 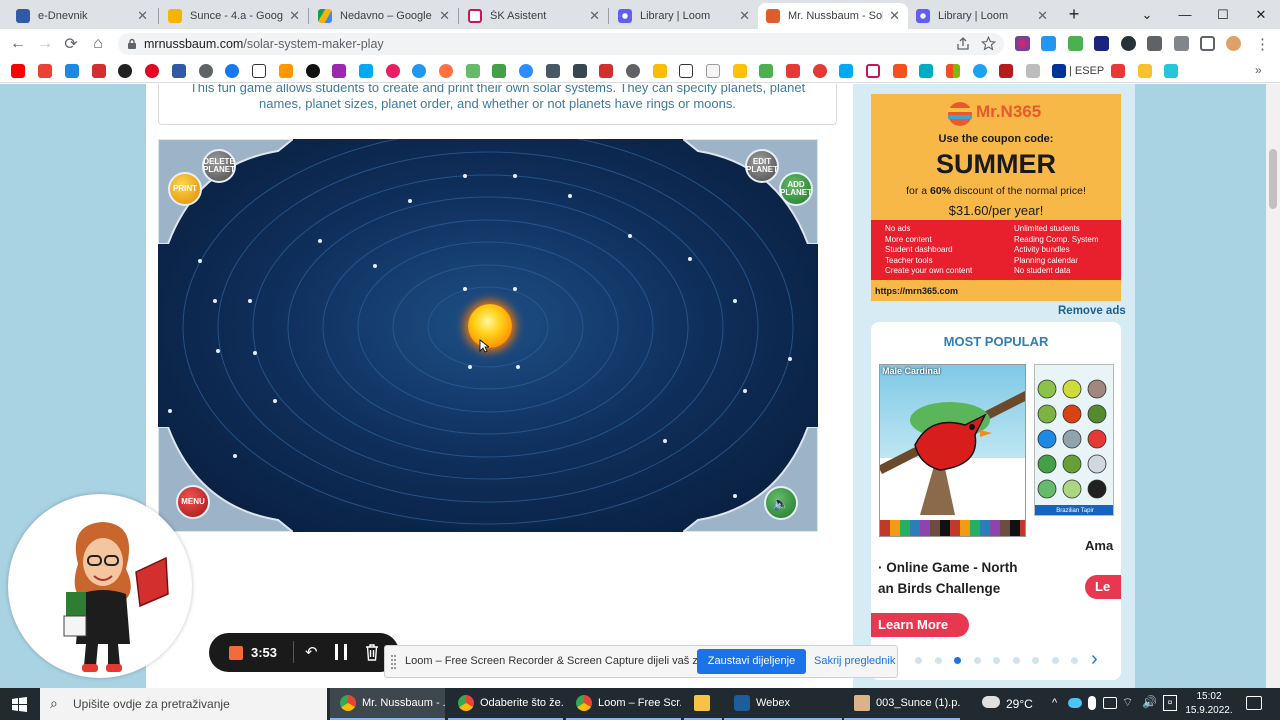 I want to click on tab-sunce: Sunce - 4.a - Google ✕, so click(x=234, y=16).